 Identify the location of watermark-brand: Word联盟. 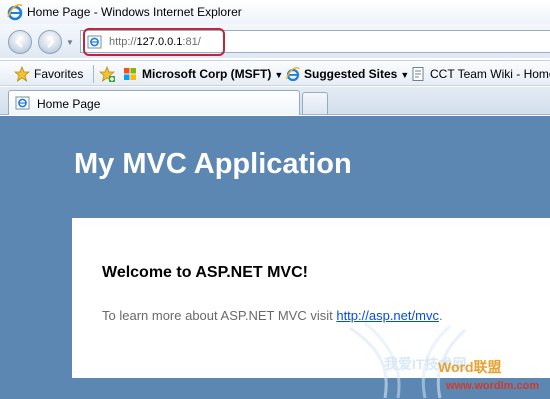
(470, 367).